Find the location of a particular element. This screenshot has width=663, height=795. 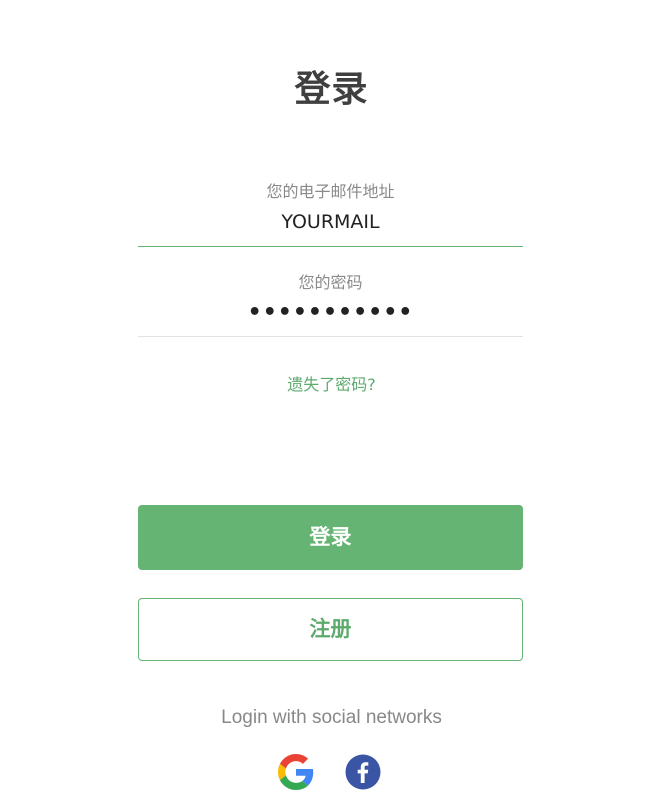

google-icon is located at coordinates (296, 772).